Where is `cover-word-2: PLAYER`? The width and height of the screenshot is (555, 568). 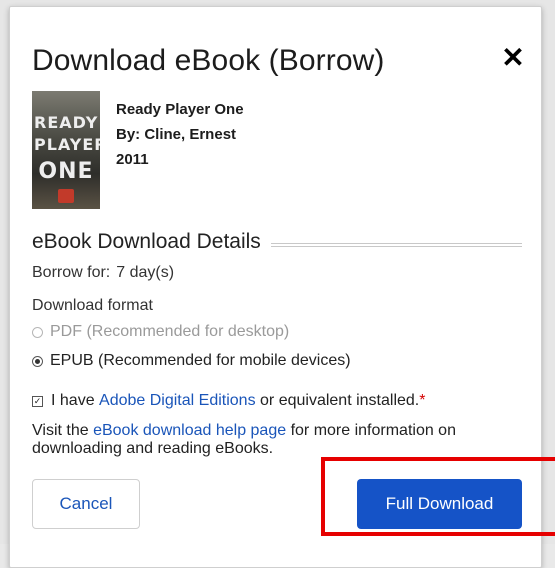 cover-word-2: PLAYER is located at coordinates (67, 144).